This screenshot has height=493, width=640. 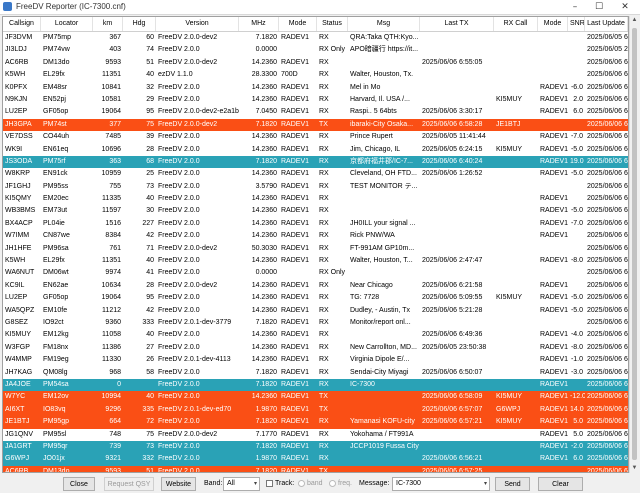 I want to click on cell-rx-mode, so click(x=553, y=469).